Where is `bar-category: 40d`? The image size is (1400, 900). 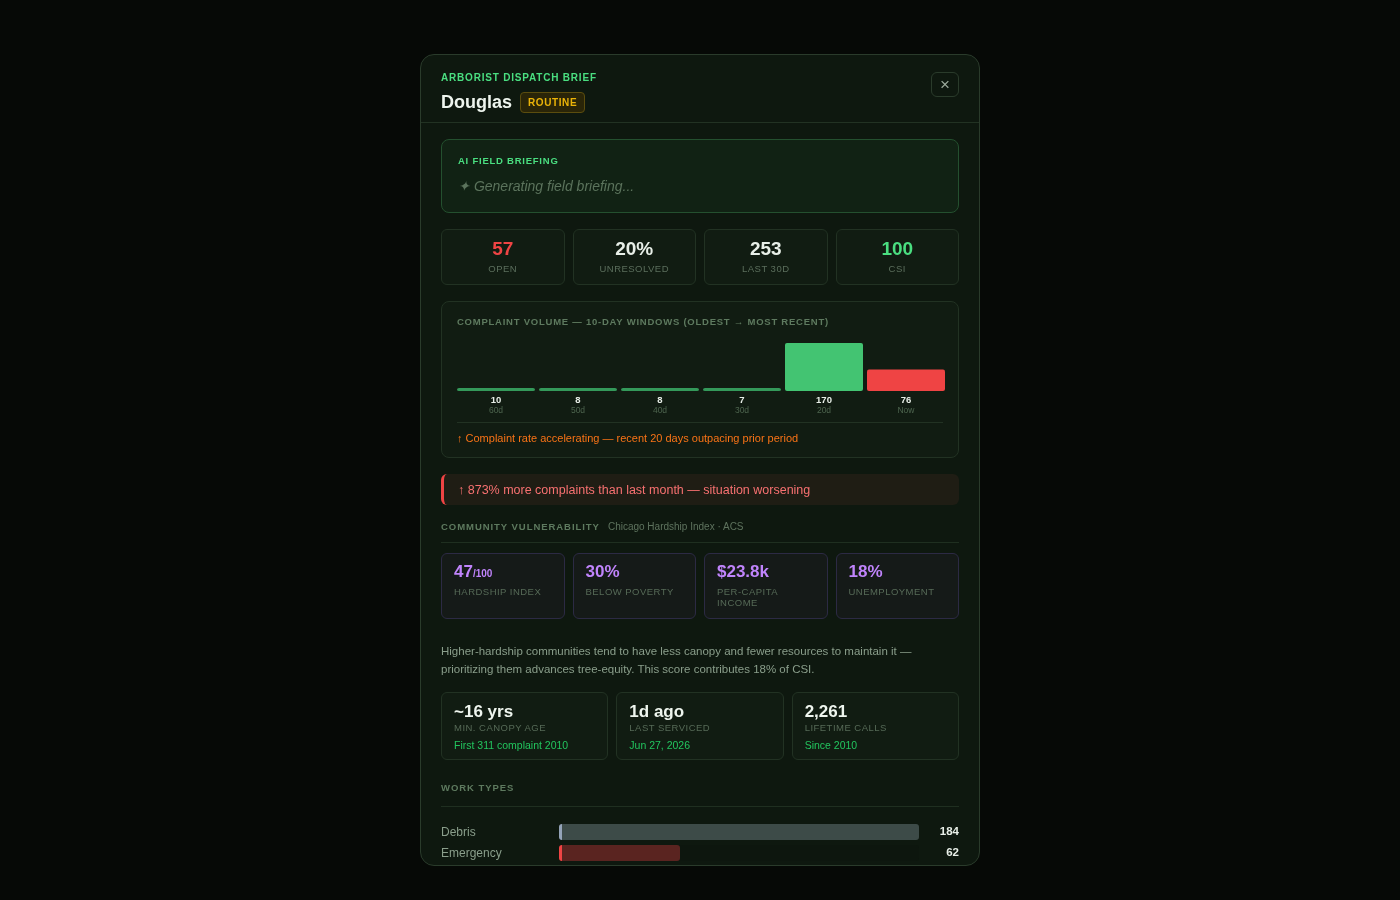 bar-category: 40d is located at coordinates (660, 409).